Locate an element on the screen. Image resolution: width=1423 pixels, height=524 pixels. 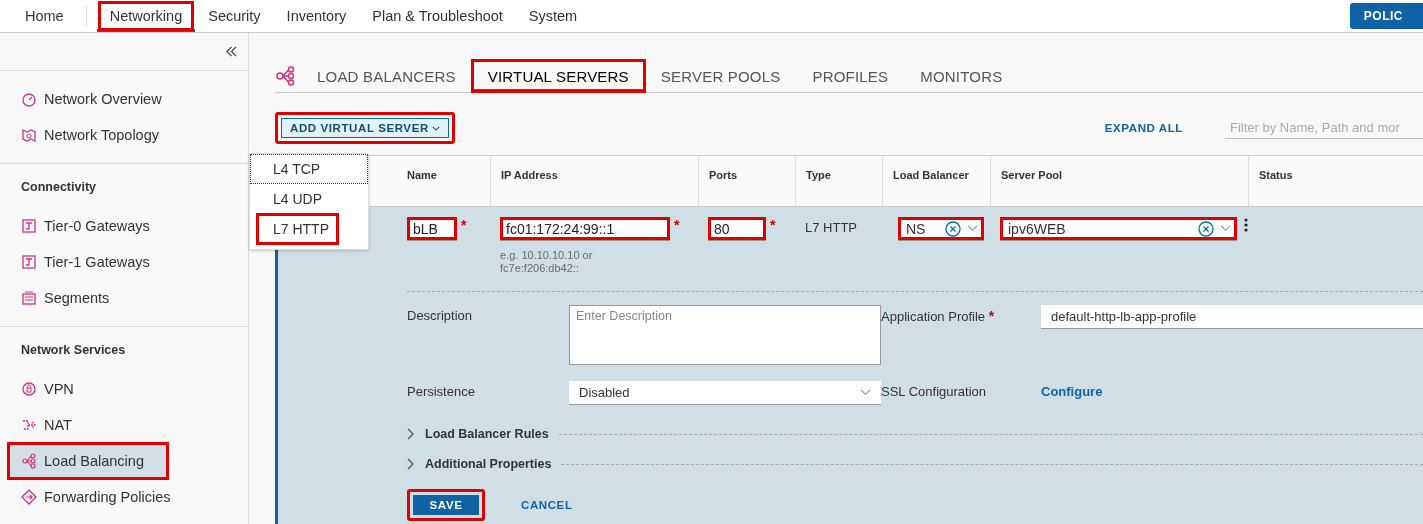
sidebar-item: Tier-0 Gateways is located at coordinates (124, 226).